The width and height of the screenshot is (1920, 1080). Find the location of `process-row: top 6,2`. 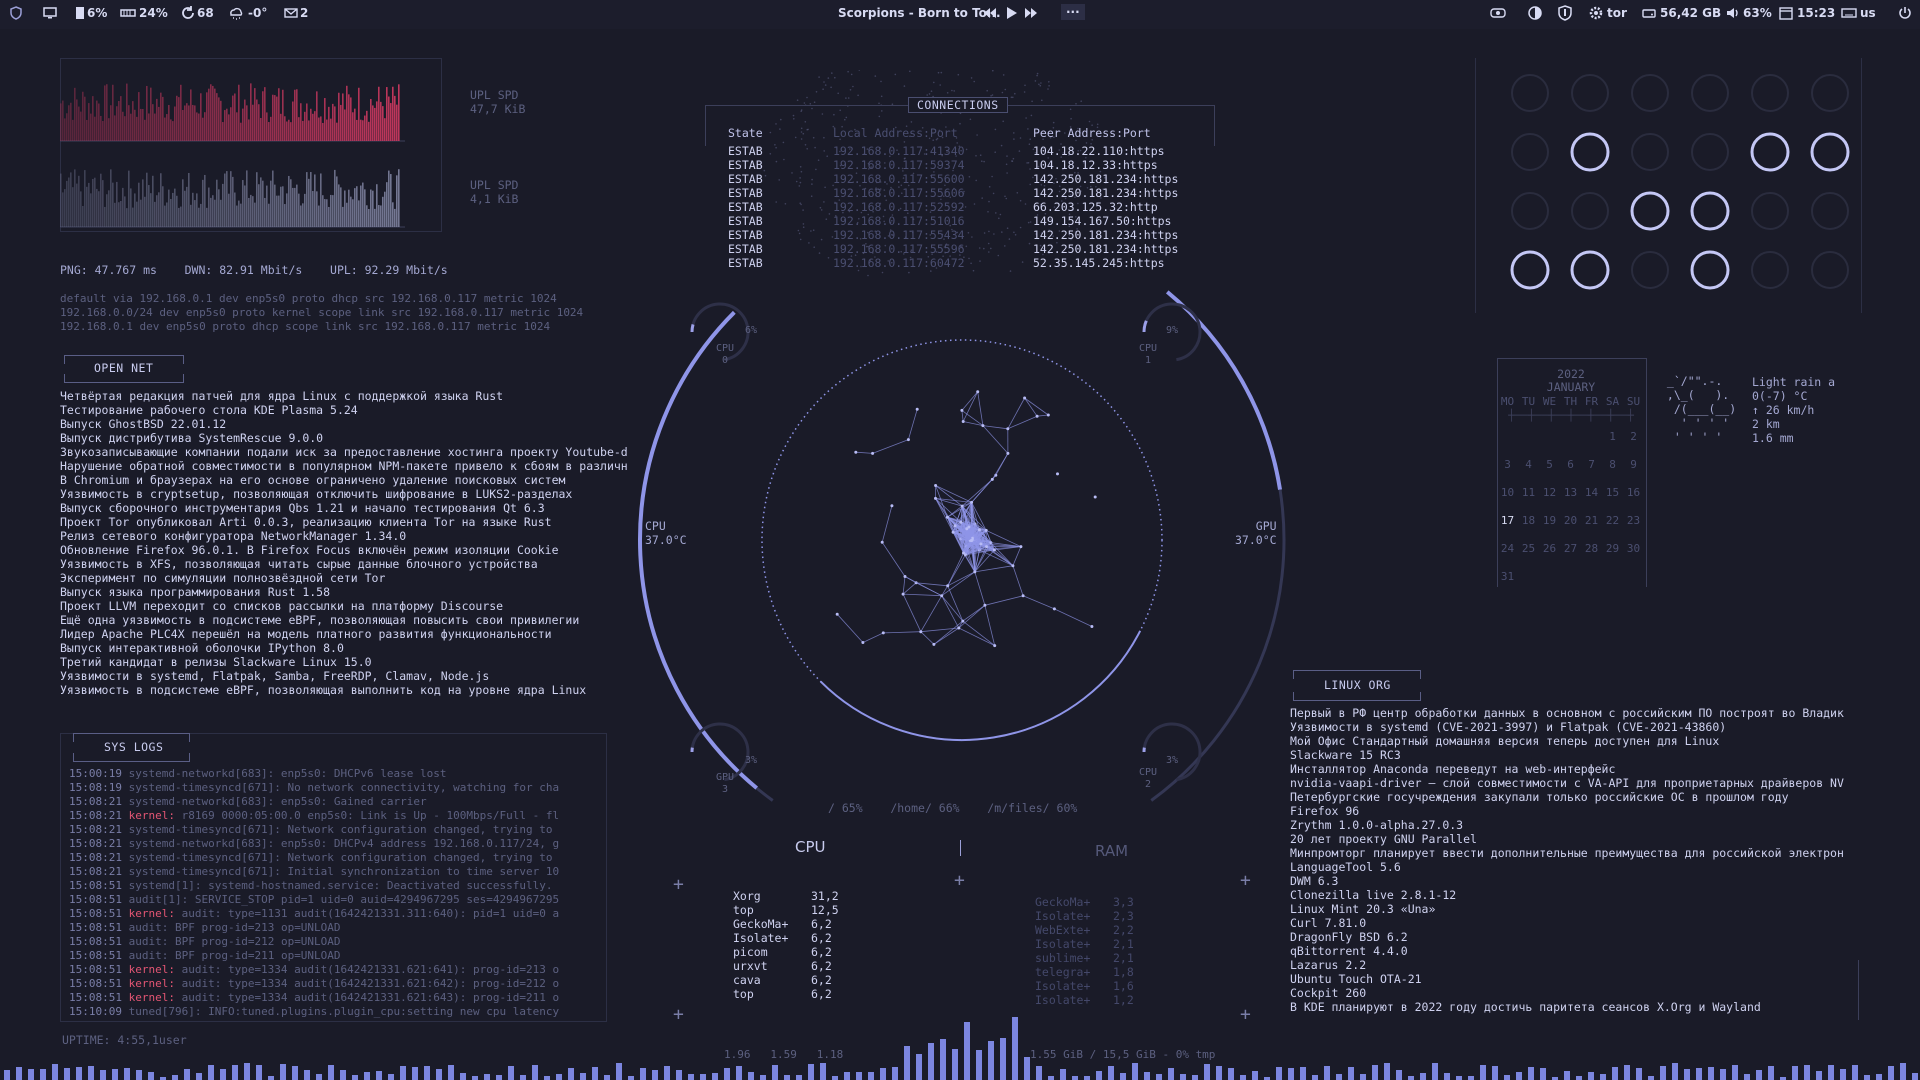

process-row: top 6,2 is located at coordinates (786, 994).